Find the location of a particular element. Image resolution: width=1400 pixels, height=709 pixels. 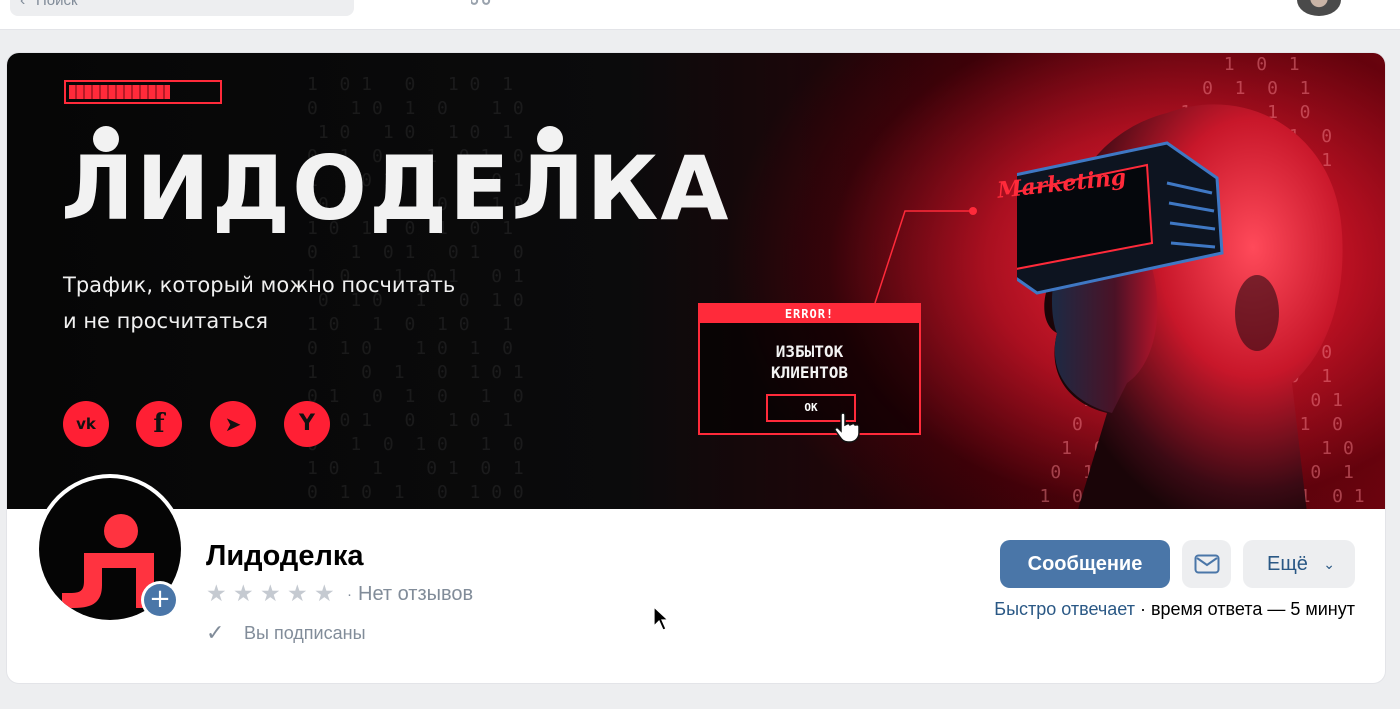

more-button: Ещё ⌄ is located at coordinates (1299, 564).